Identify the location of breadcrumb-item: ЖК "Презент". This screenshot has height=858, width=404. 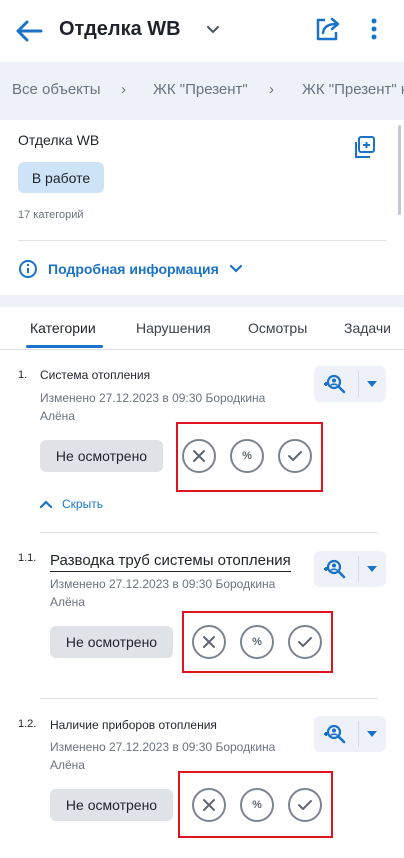
(200, 89).